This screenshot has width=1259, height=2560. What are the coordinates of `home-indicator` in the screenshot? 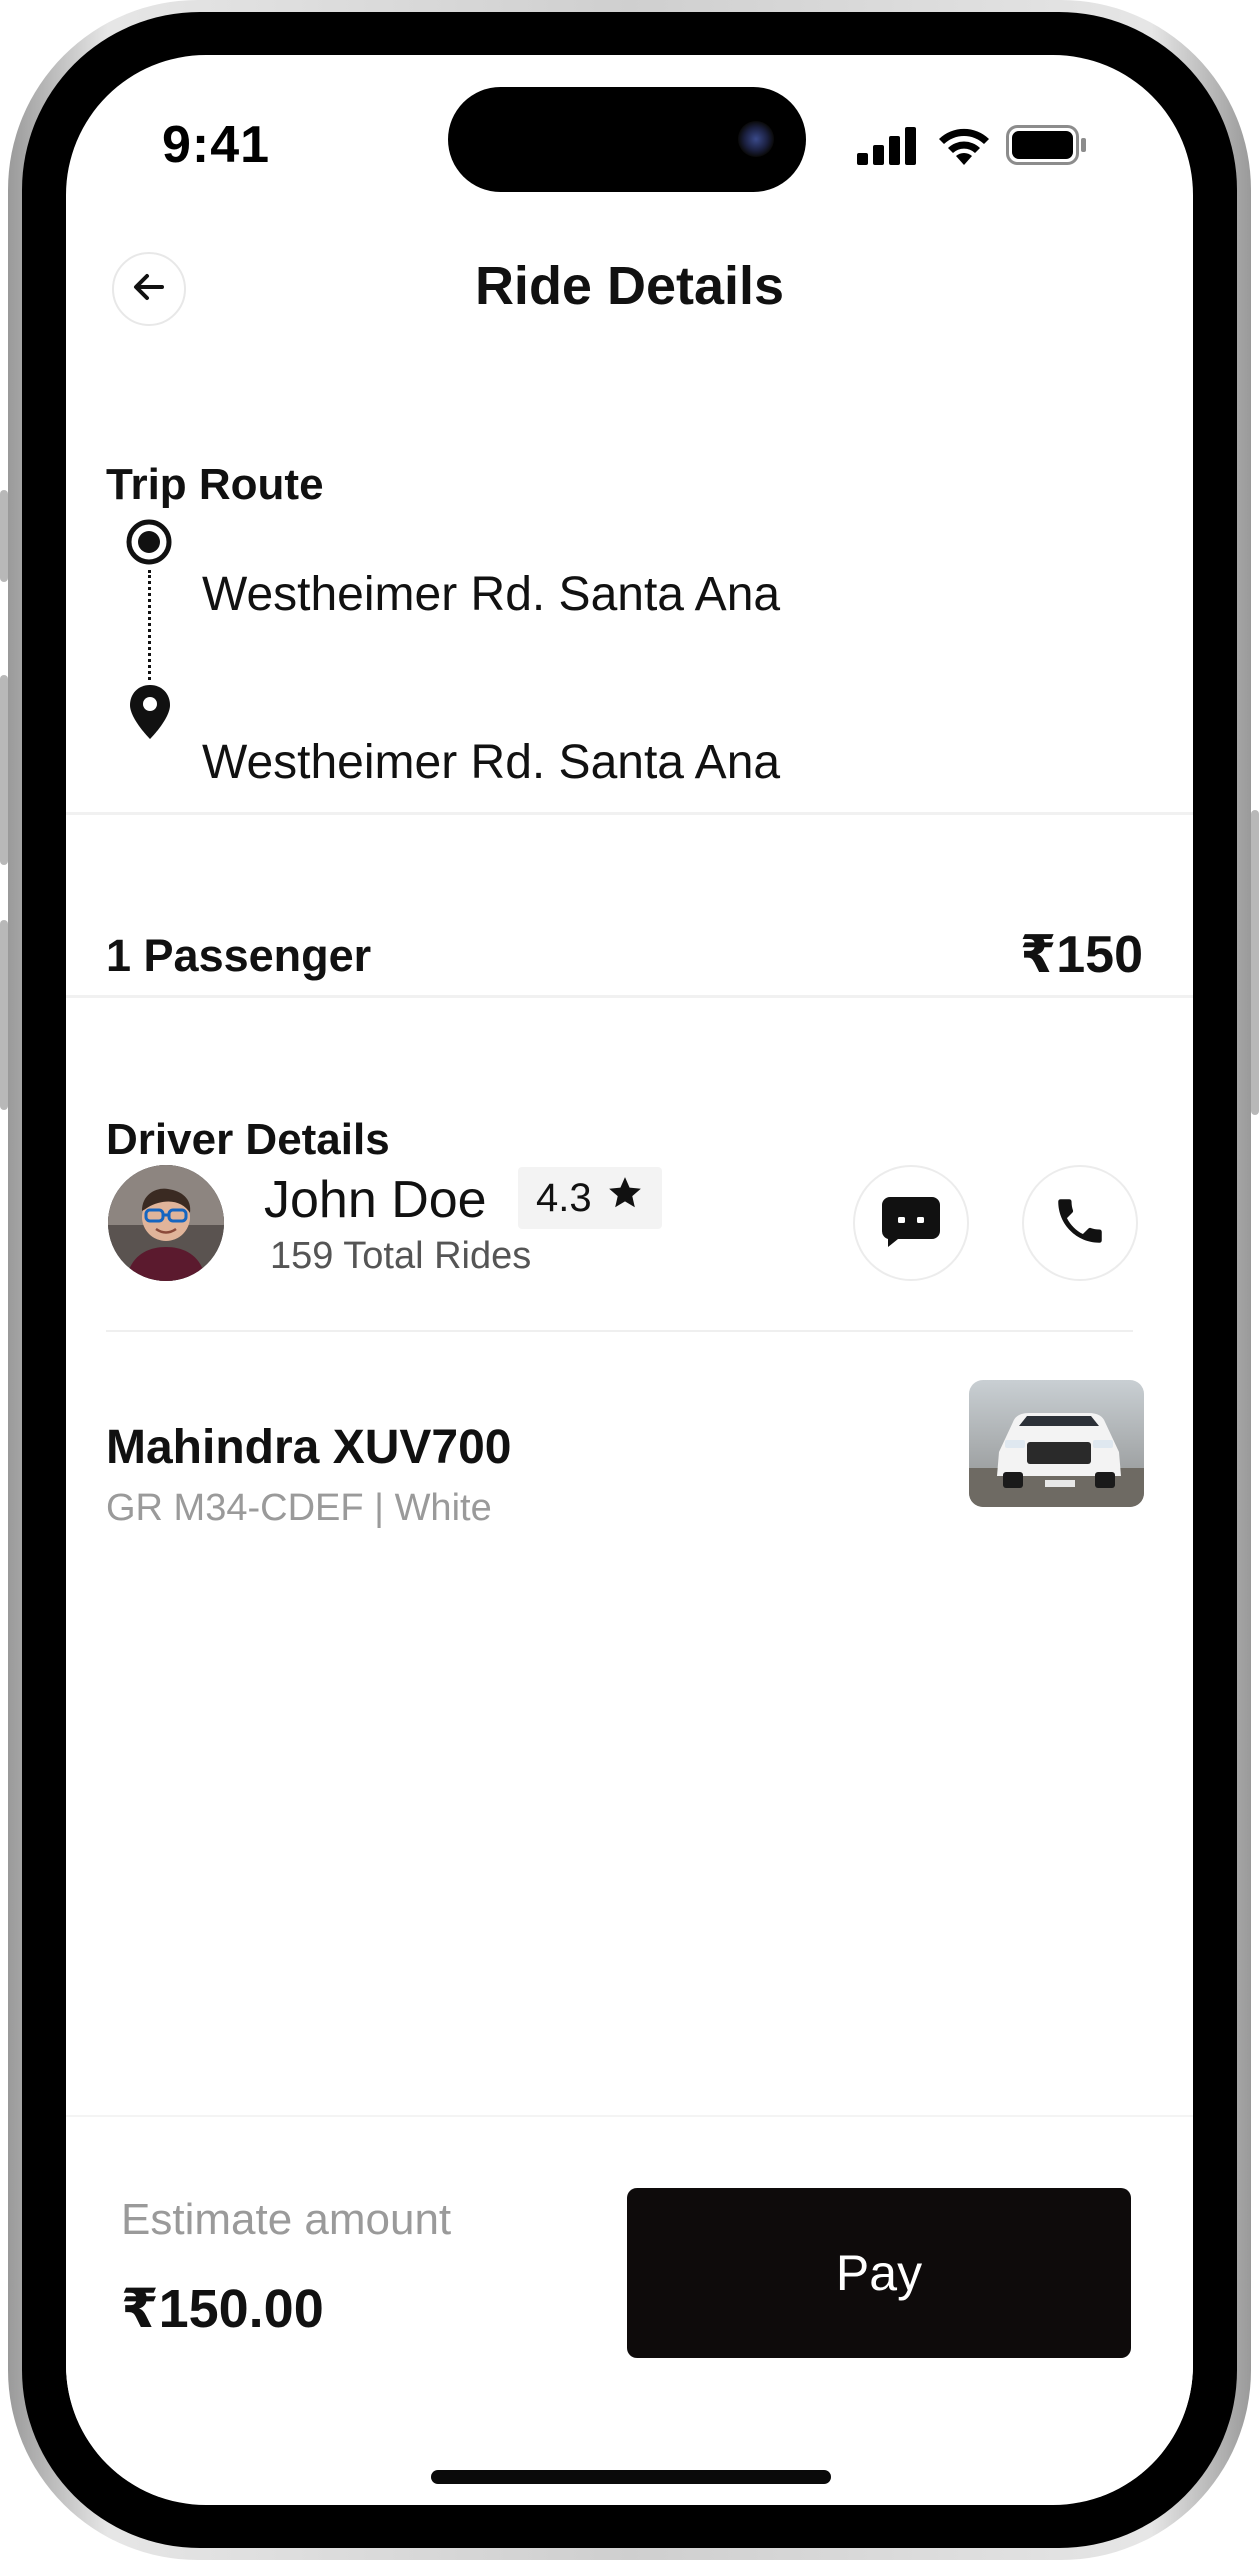 It's located at (631, 2477).